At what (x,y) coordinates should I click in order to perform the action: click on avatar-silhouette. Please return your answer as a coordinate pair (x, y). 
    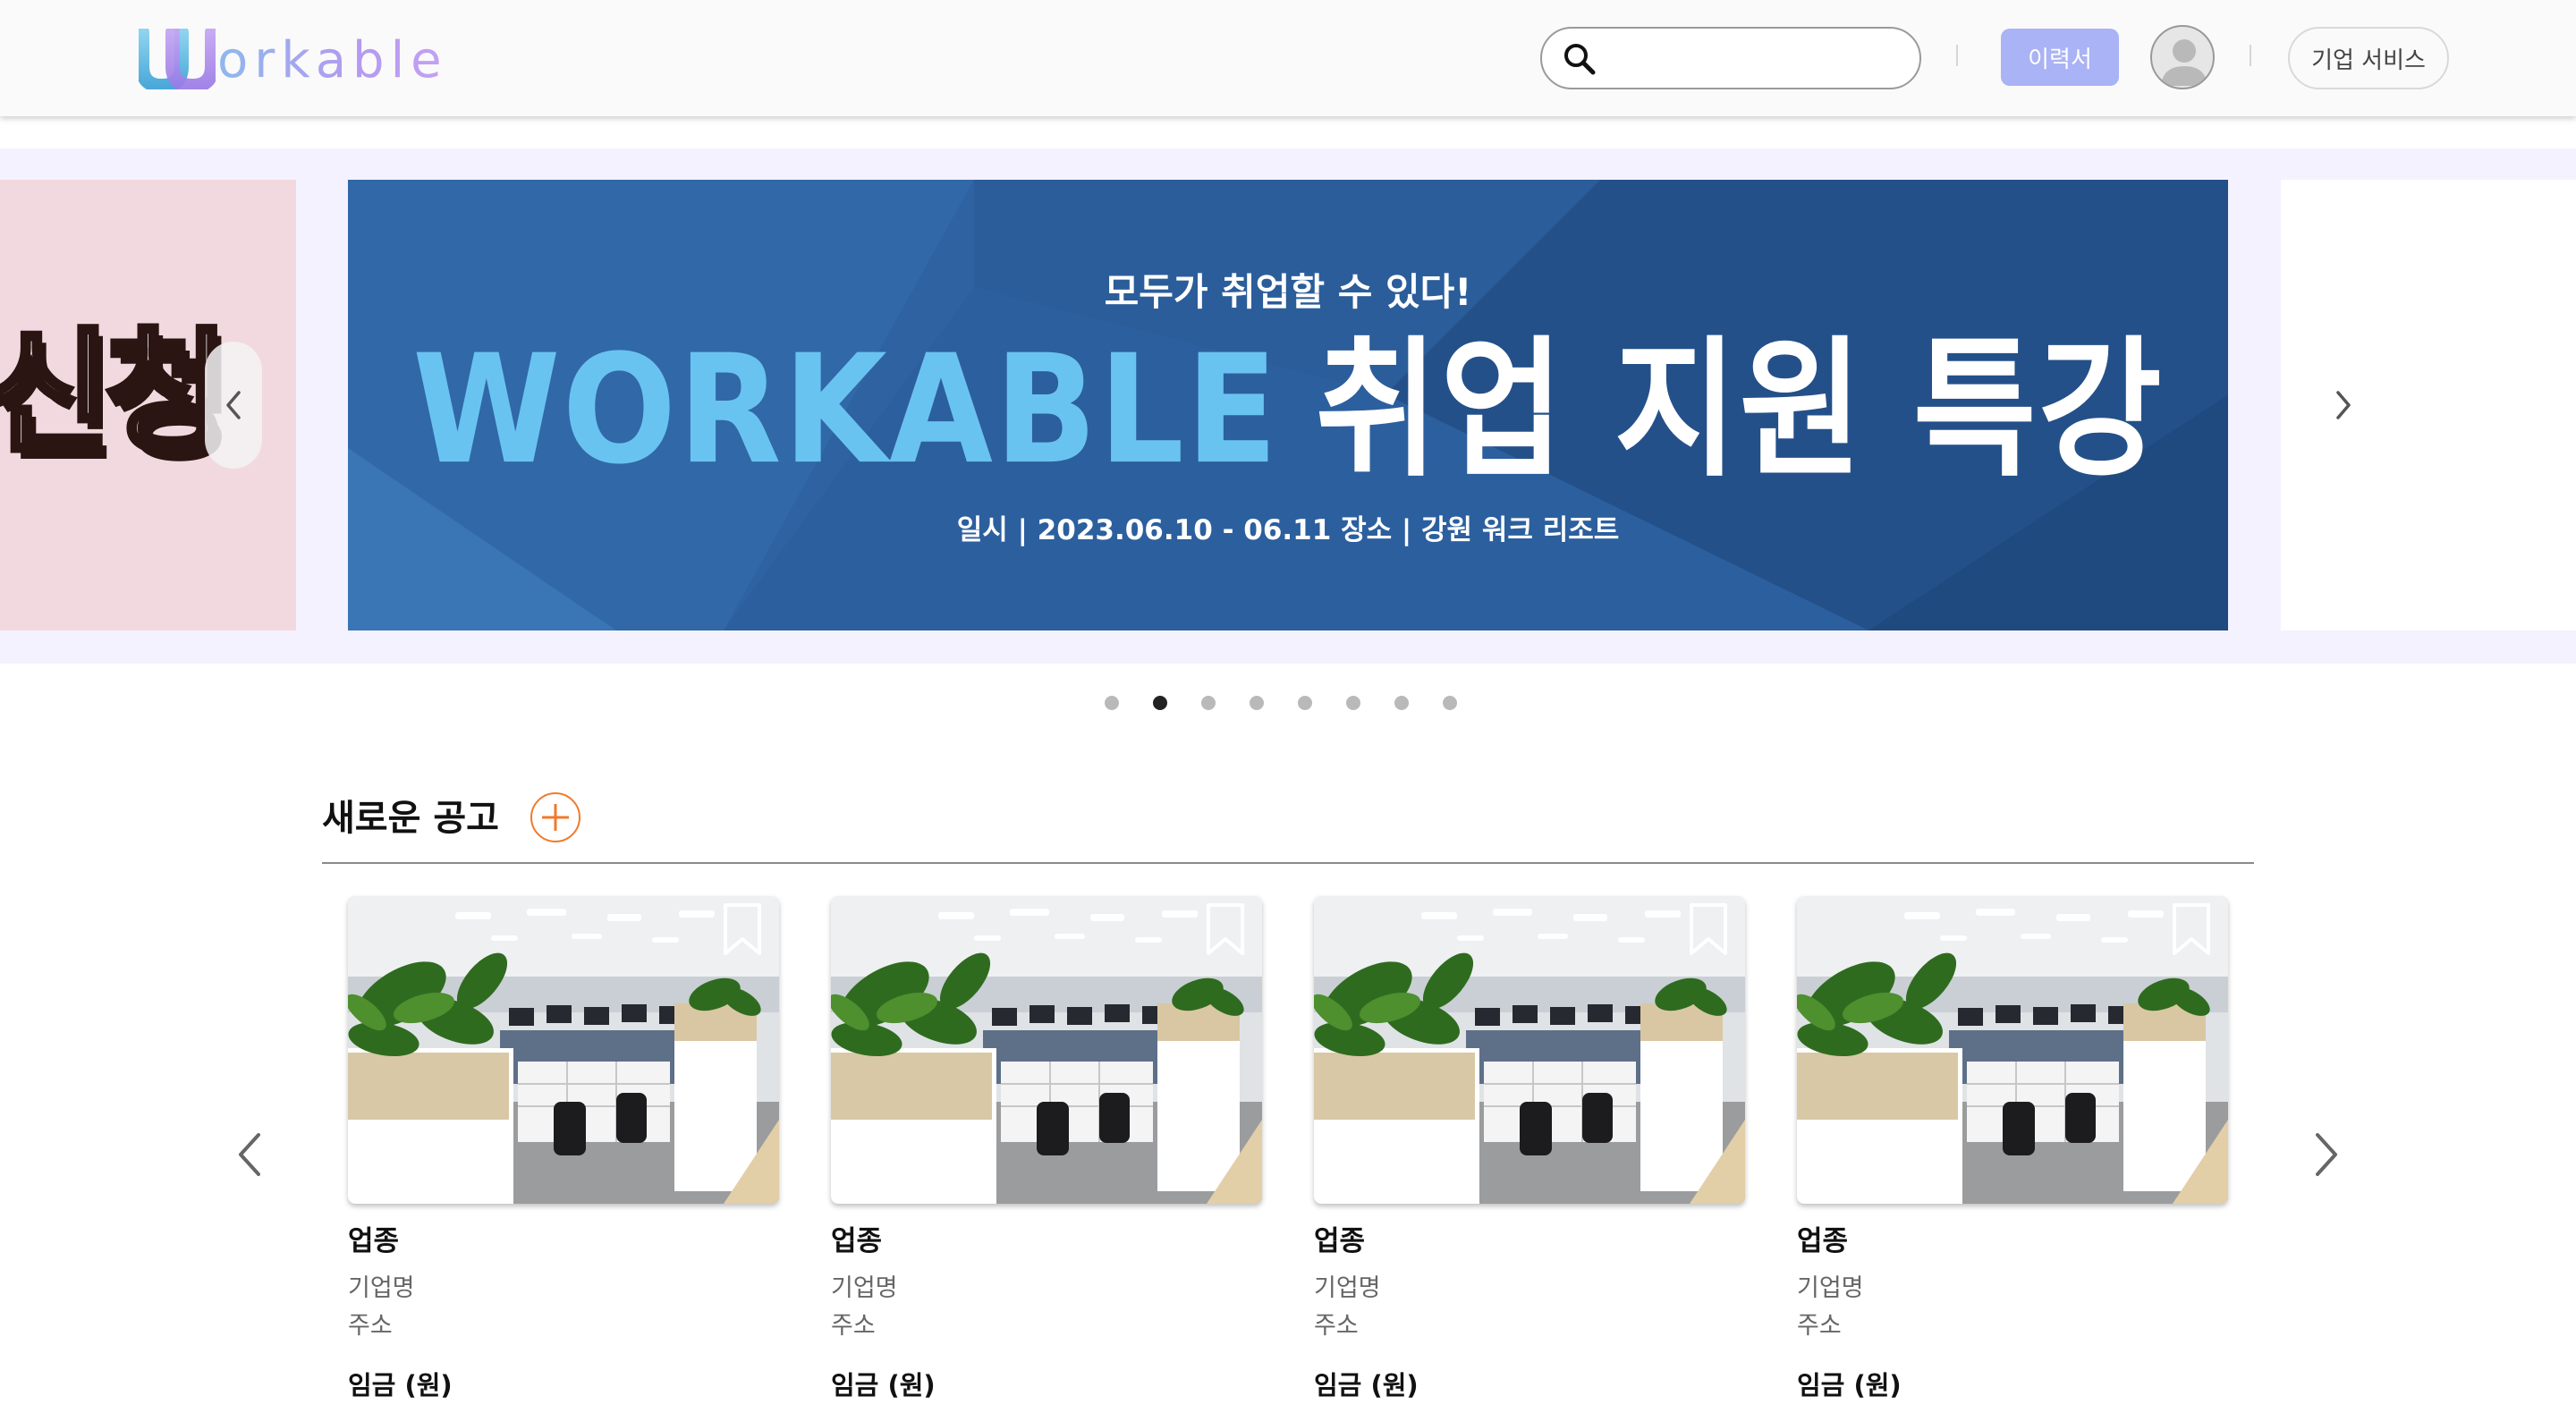
    Looking at the image, I should click on (2184, 62).